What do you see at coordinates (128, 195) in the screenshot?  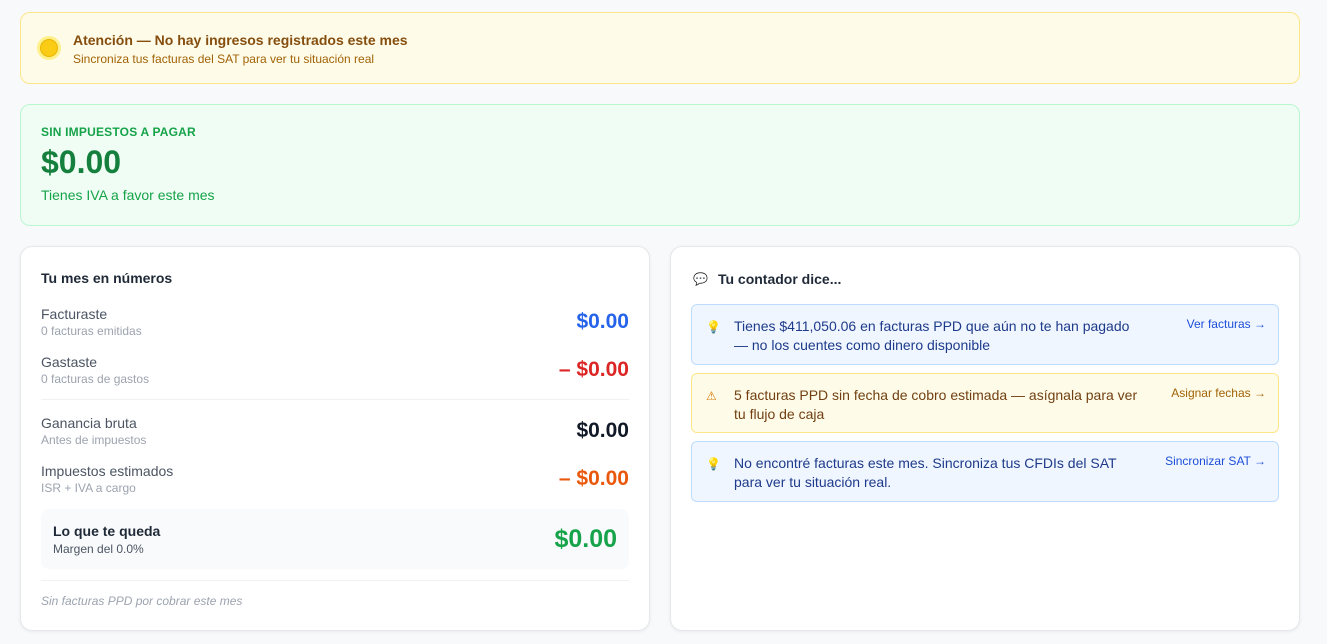 I see `tax-note: Tienes IVA a favor este mes` at bounding box center [128, 195].